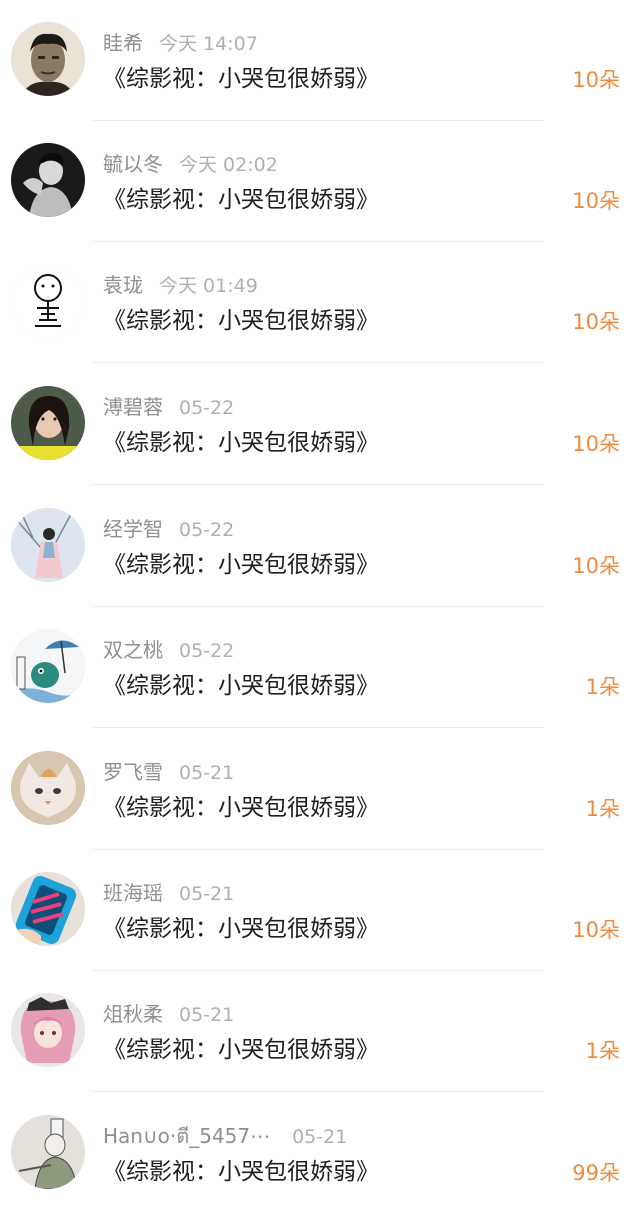  Describe the element at coordinates (320, 910) in the screenshot. I see `list-item: 班海瑶 05-21 《综影视：小哭包很娇弱》 10朵` at that location.